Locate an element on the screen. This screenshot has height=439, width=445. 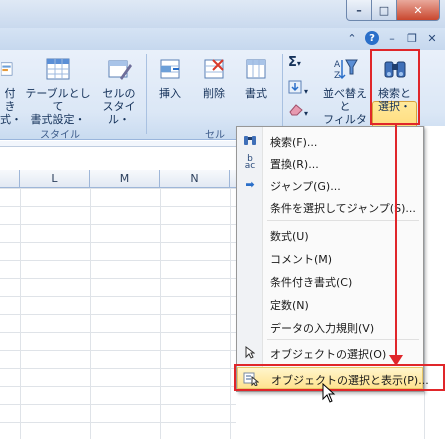
pointer-icon is located at coordinates (250, 353).